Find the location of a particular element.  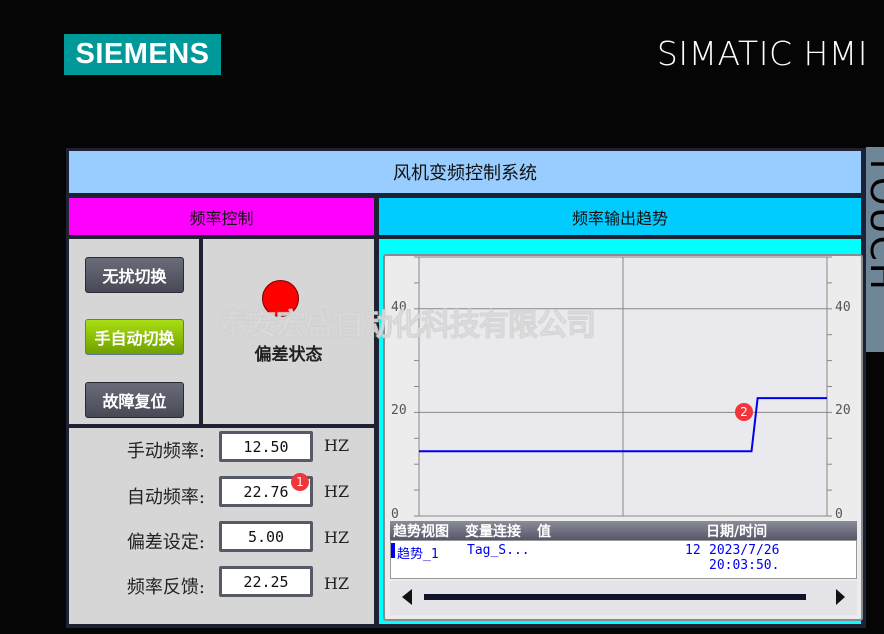

watermark: 泰安宏盛自动化科技有限公司 is located at coordinates (407, 326).